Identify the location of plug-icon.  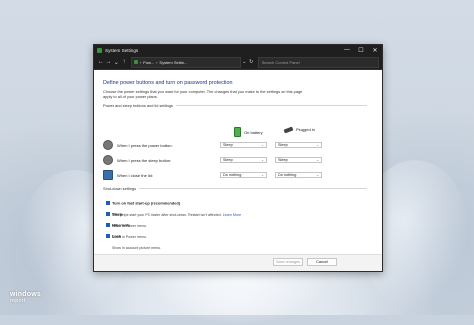
(288, 129).